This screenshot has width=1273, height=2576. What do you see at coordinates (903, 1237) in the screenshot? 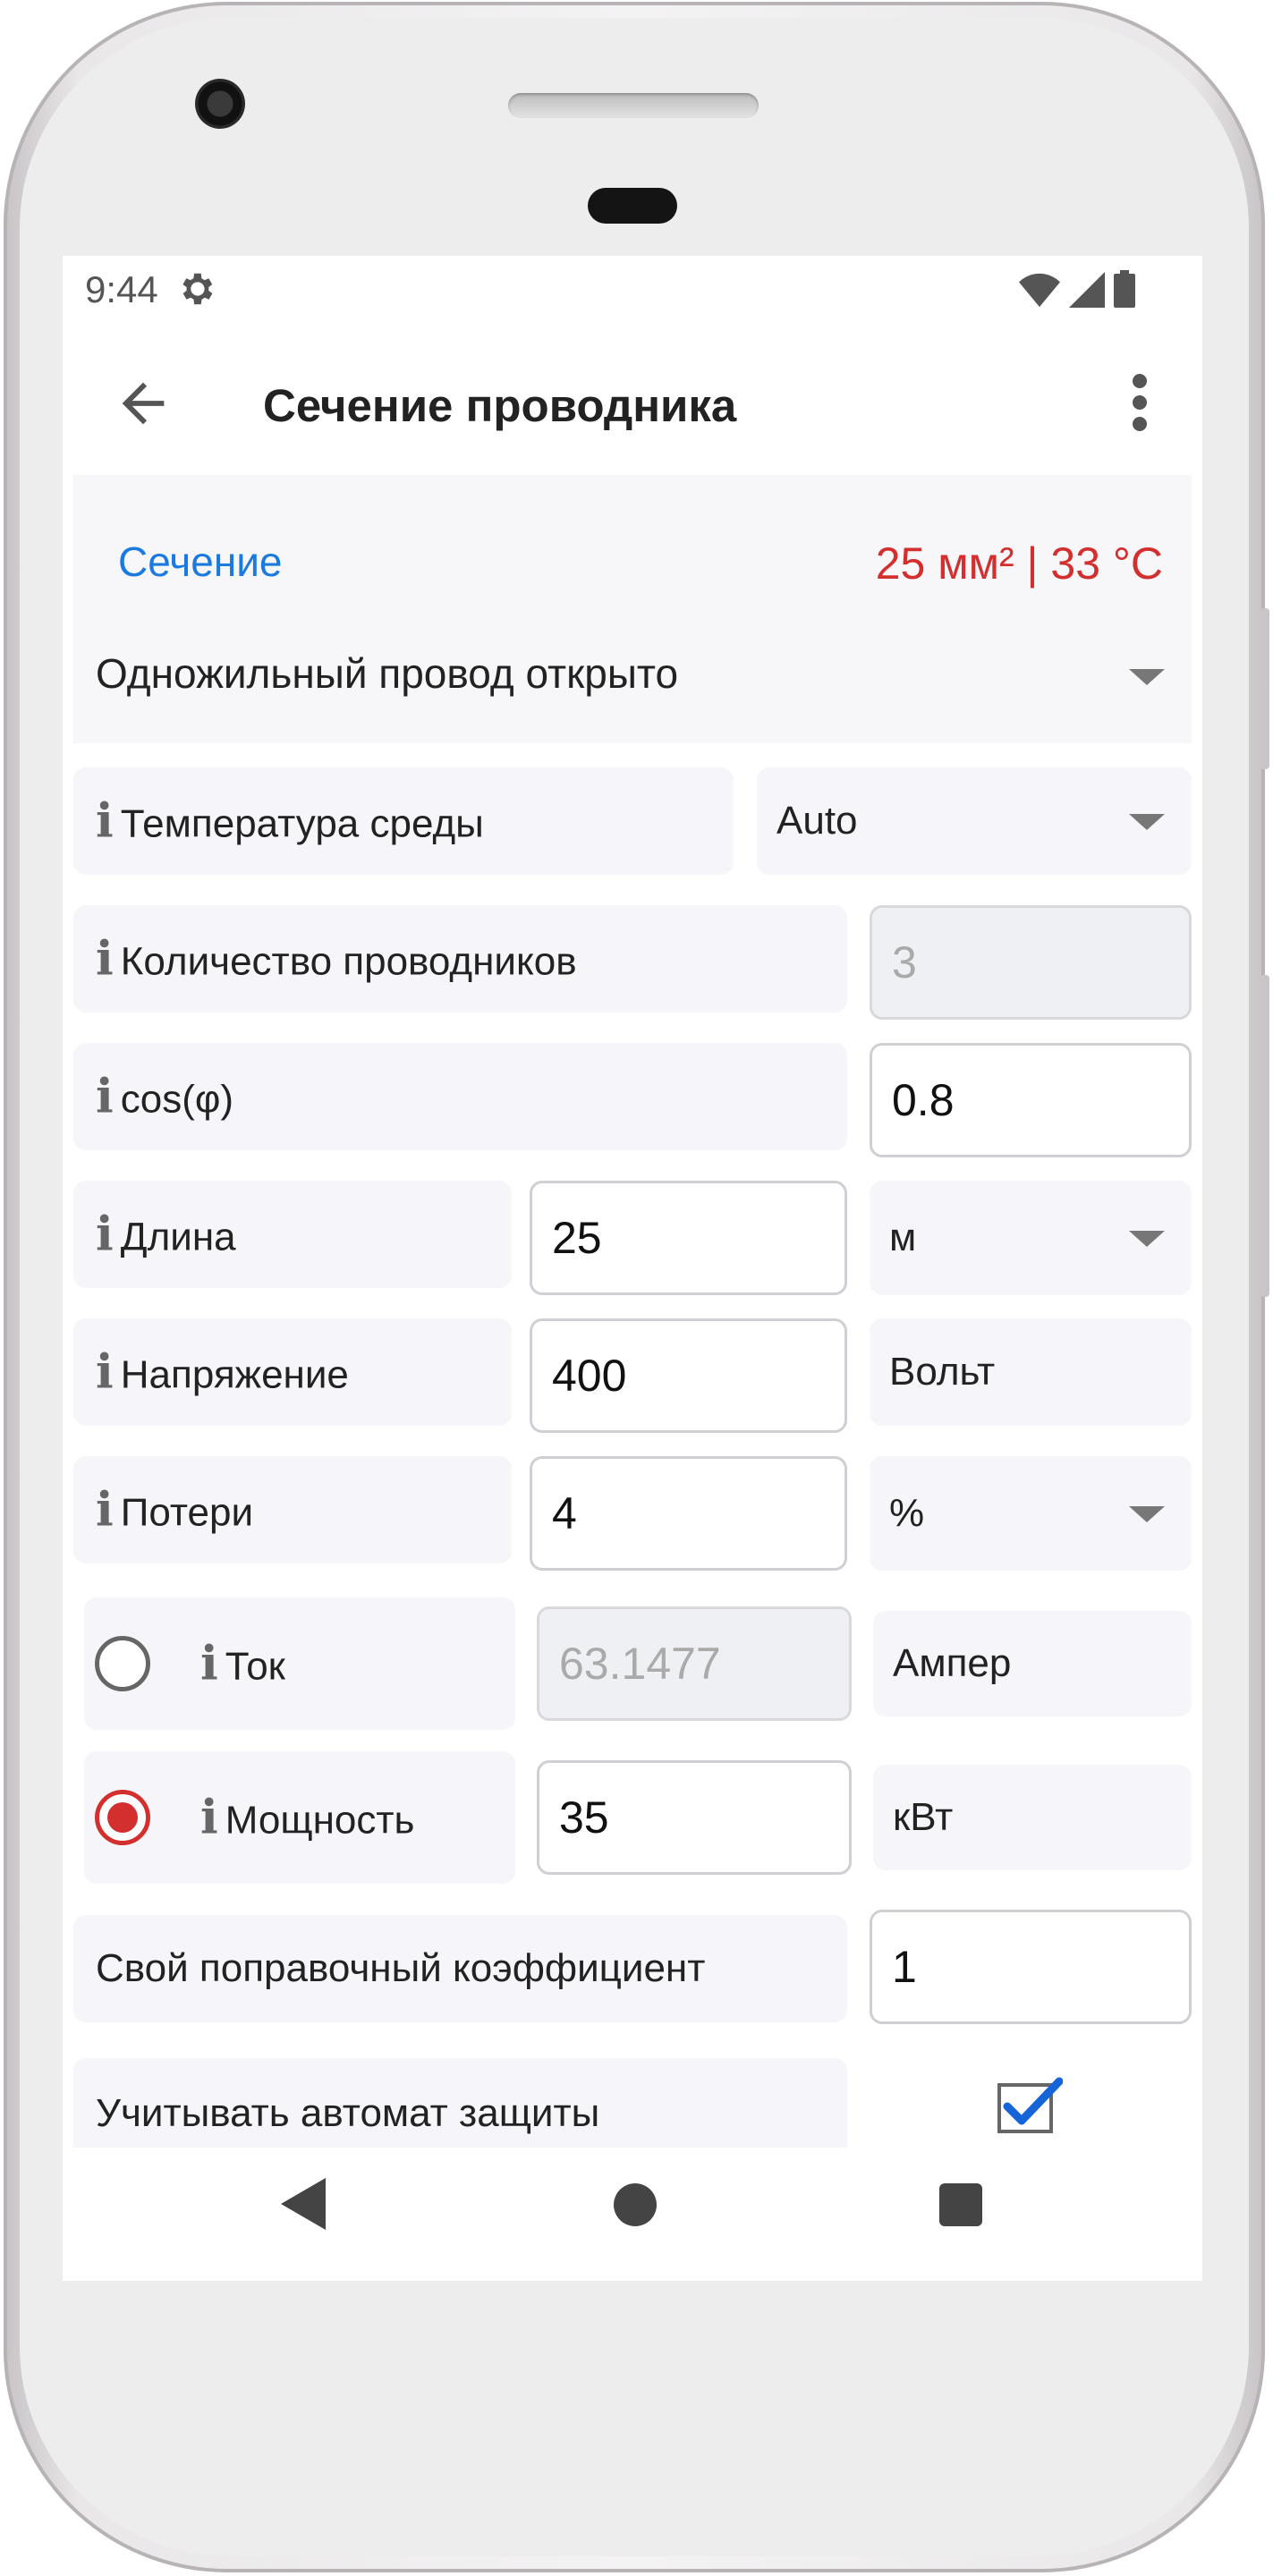
I see `length-unit: м` at bounding box center [903, 1237].